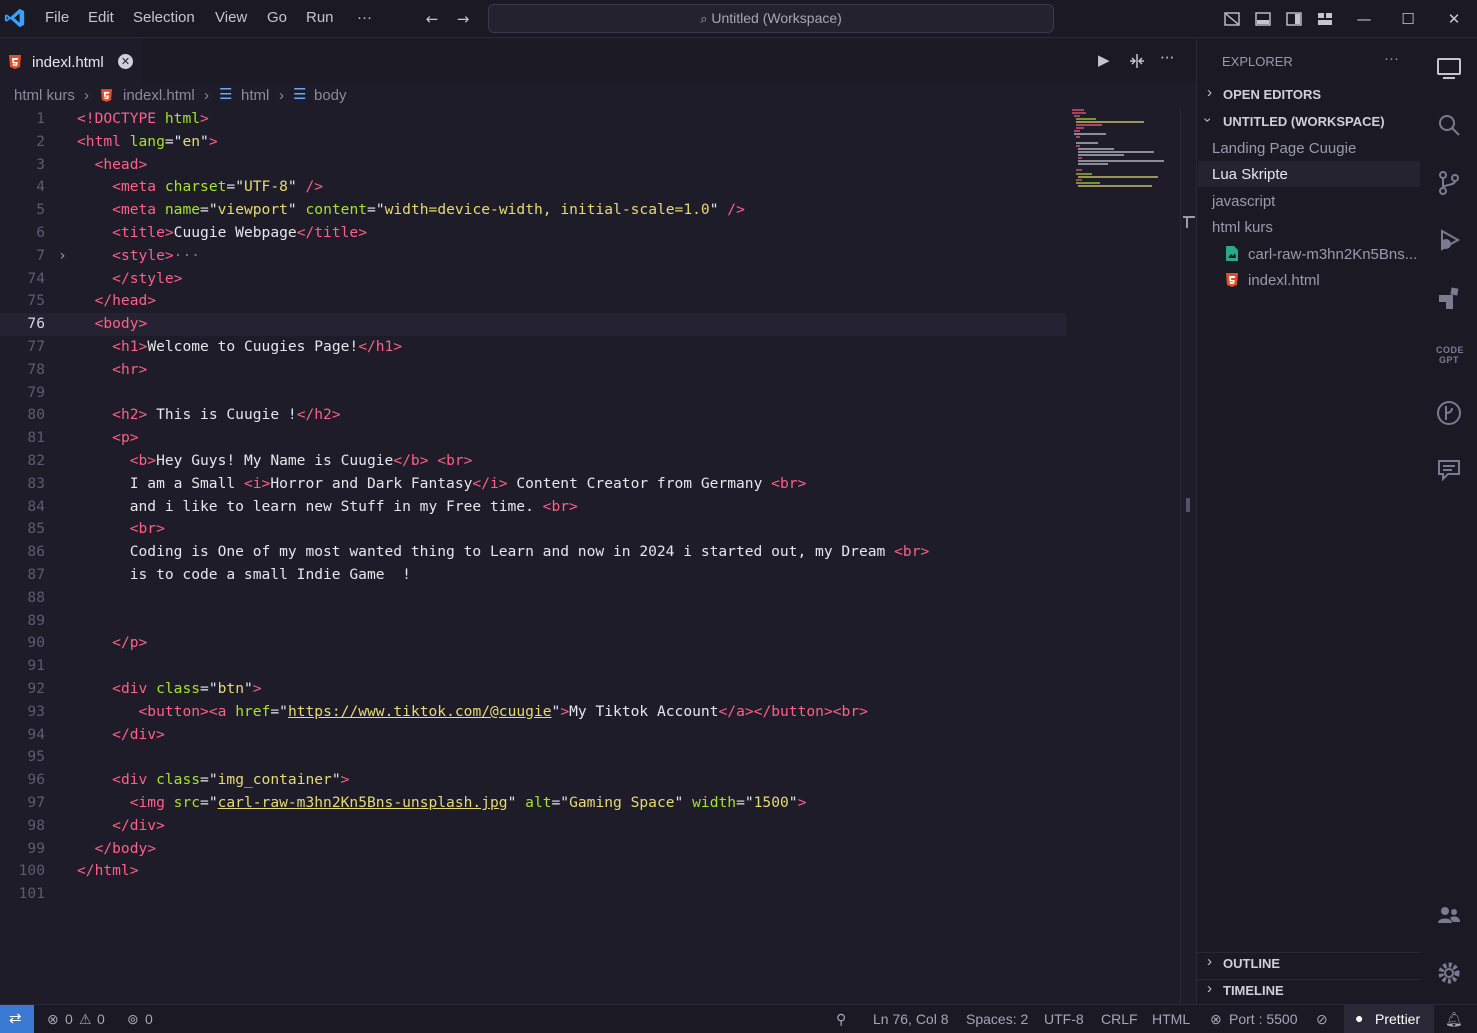 The height and width of the screenshot is (1033, 1477). Describe the element at coordinates (1124, 148) in the screenshot. I see `minimap` at that location.